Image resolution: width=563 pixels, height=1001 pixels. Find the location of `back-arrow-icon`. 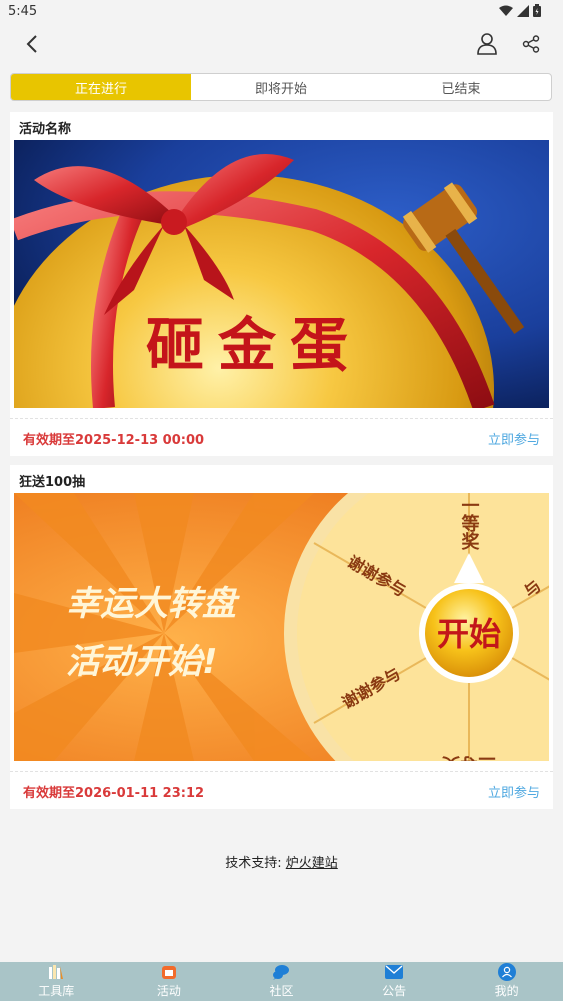

back-arrow-icon is located at coordinates (31, 44).